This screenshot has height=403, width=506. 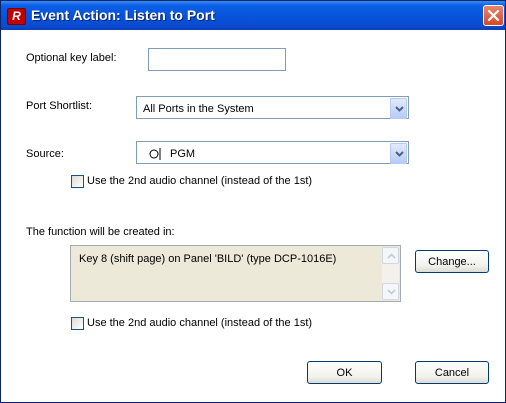 I want to click on key-label-input, so click(x=217, y=59).